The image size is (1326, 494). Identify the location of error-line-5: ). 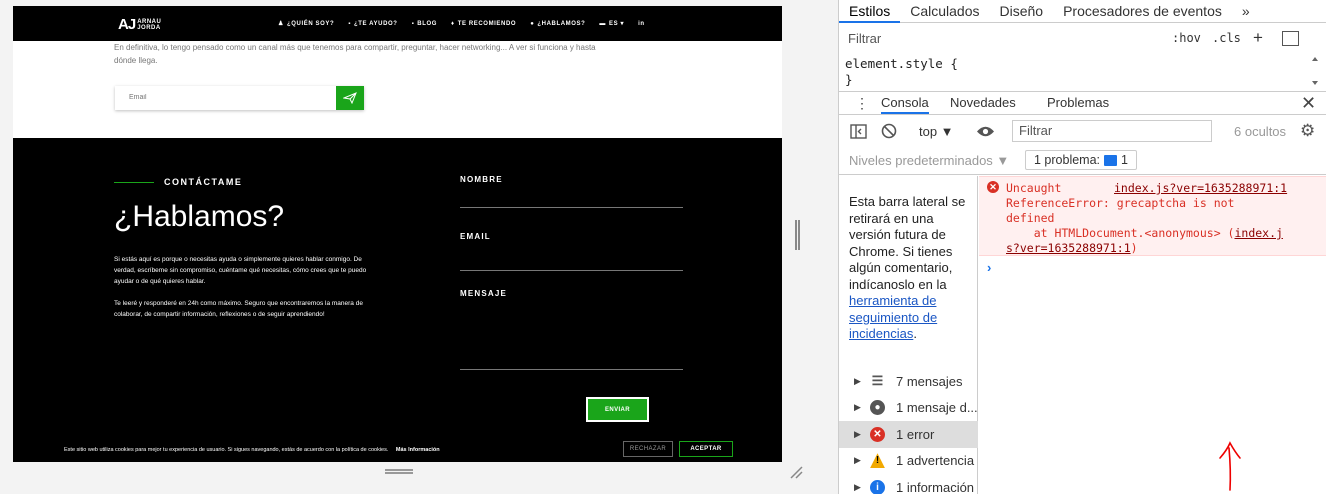
(1134, 248).